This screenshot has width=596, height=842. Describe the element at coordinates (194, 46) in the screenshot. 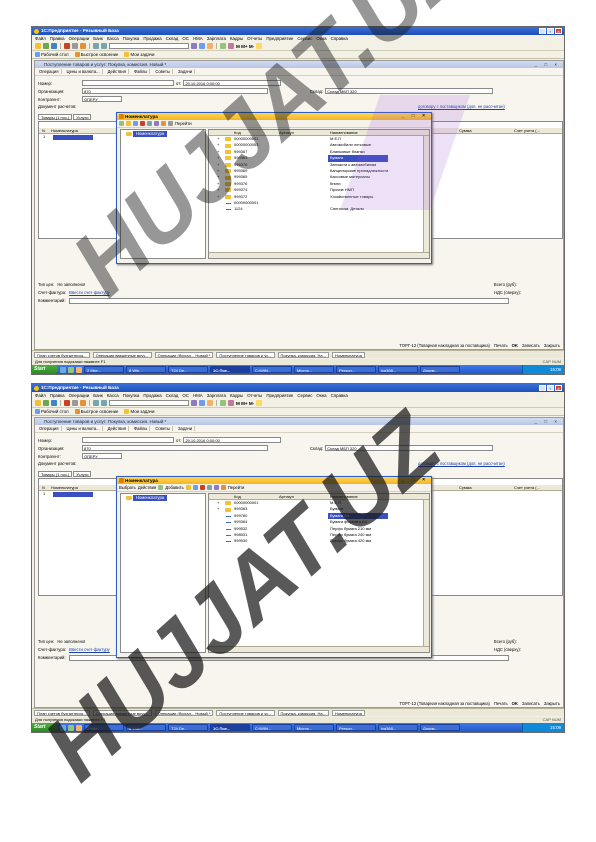

I see `find-icon` at that location.